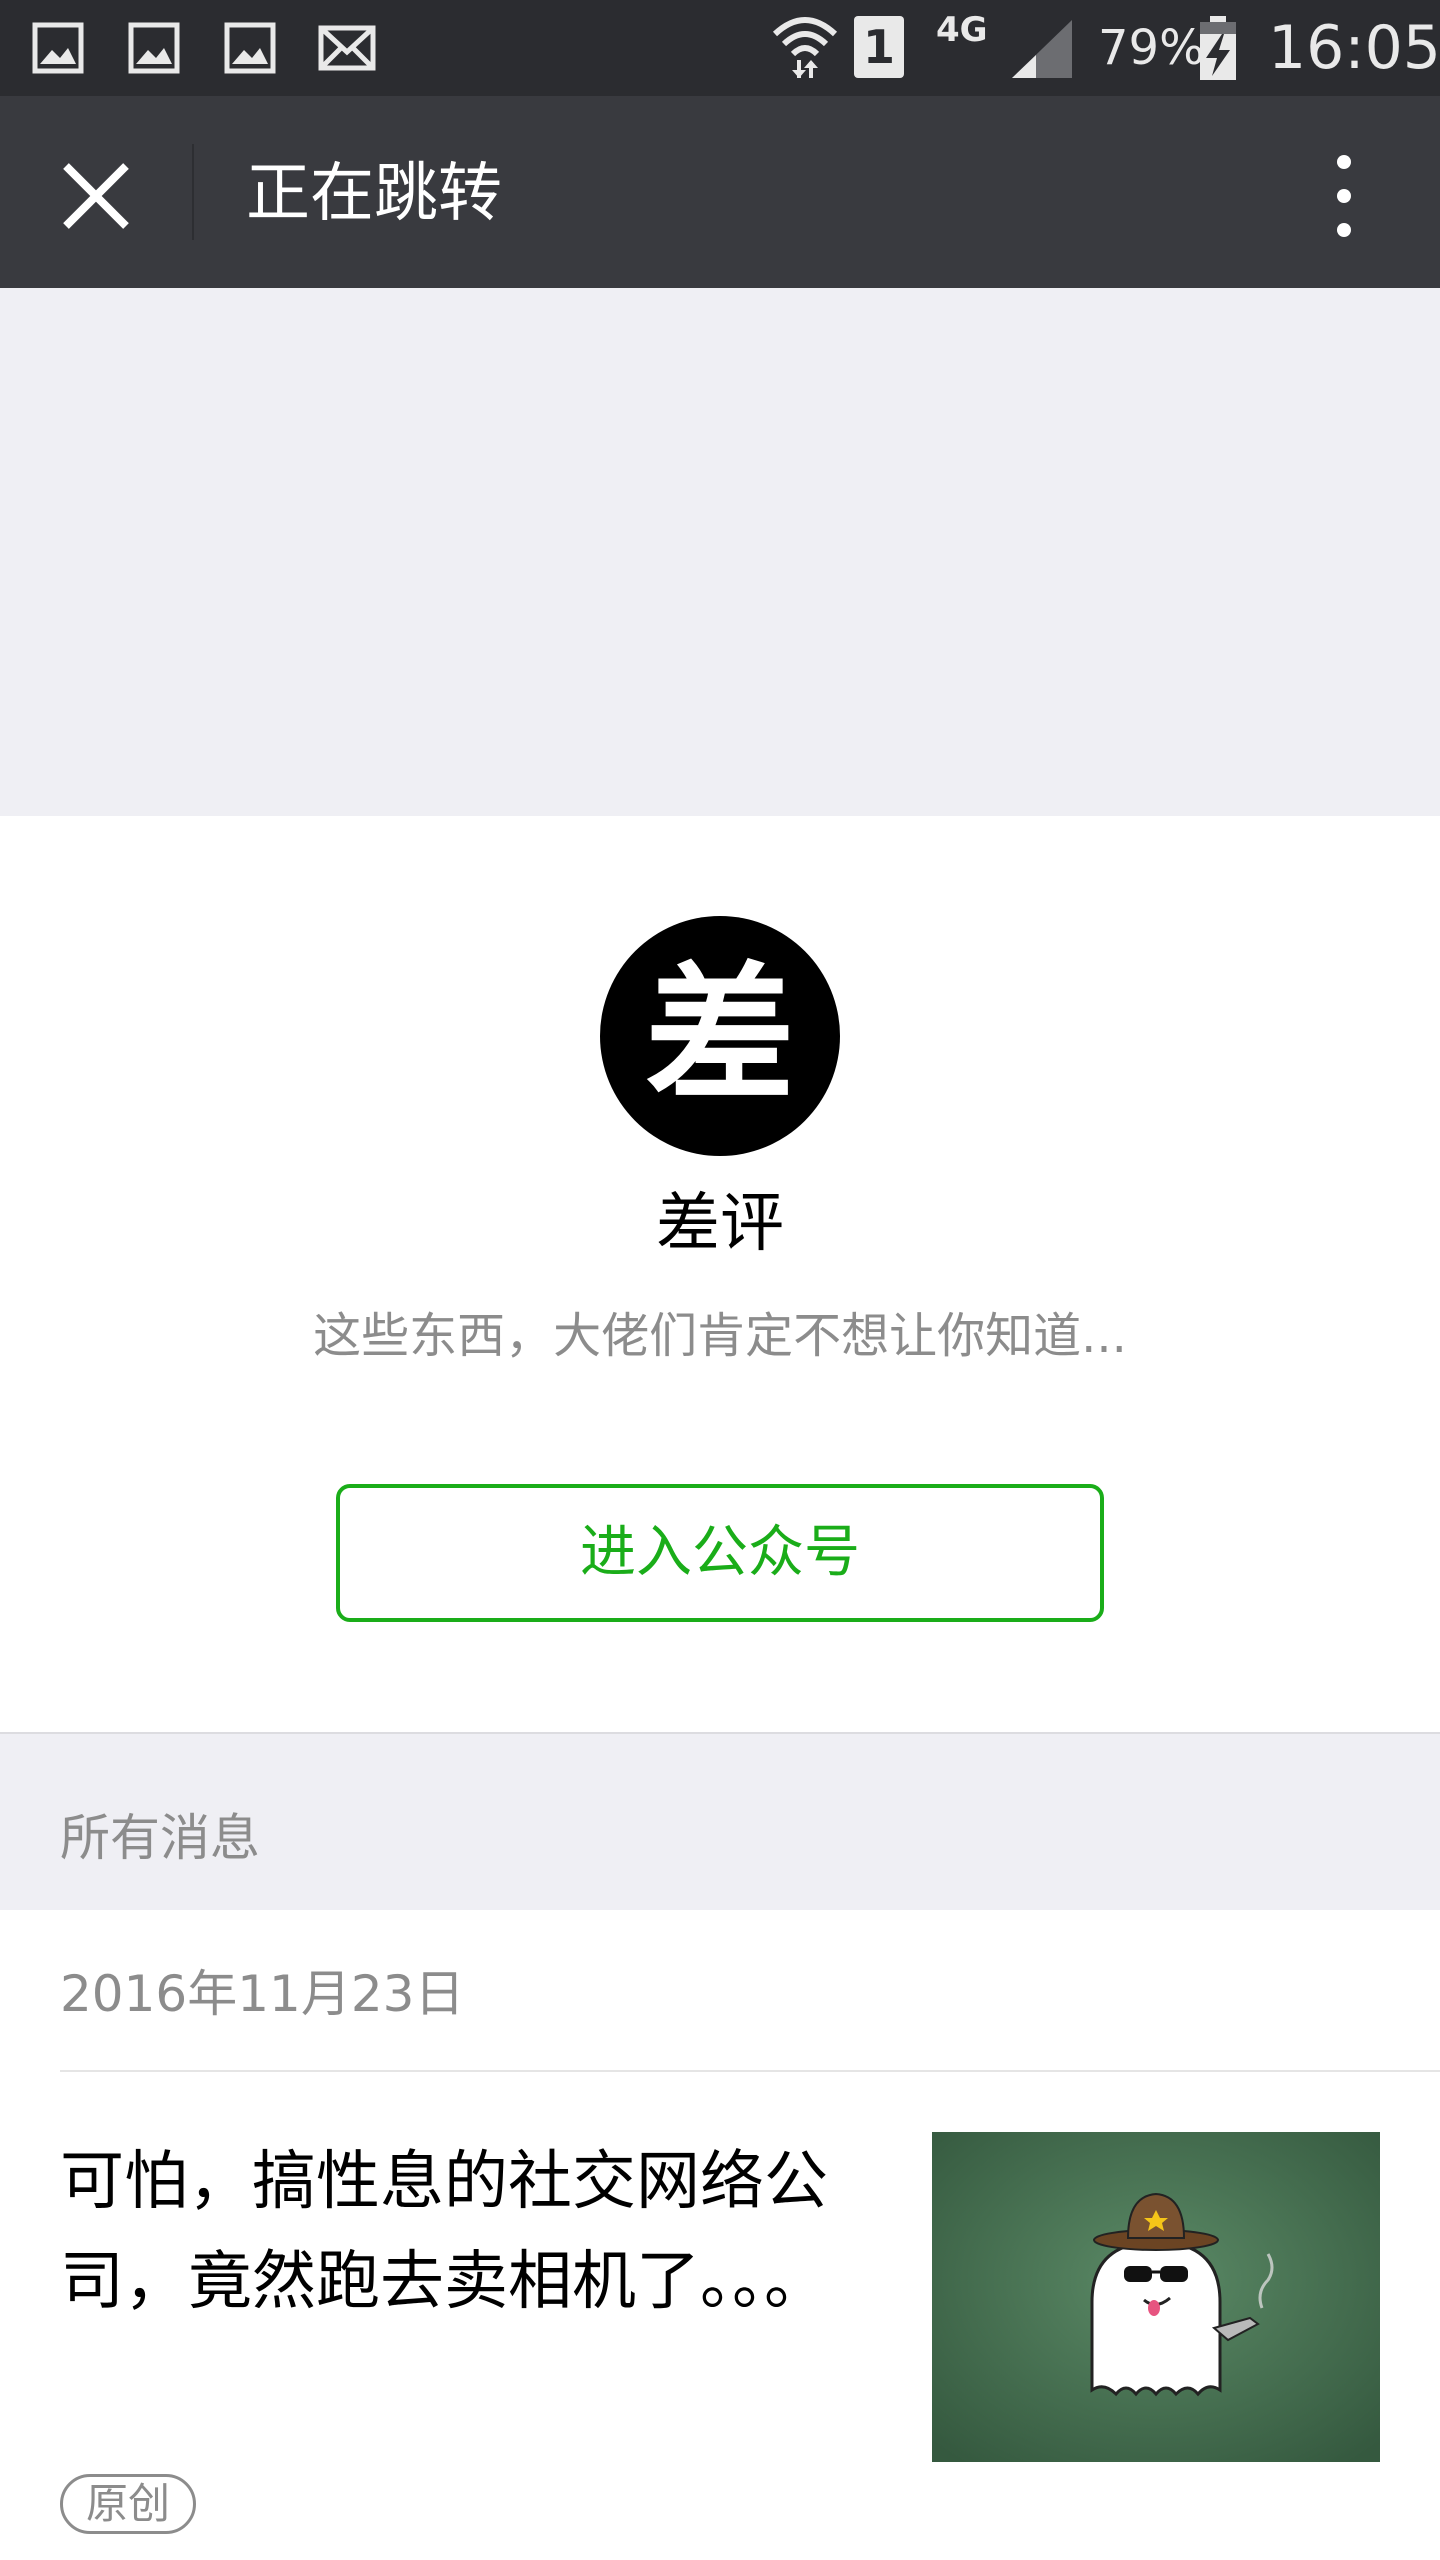 This screenshot has height=2560, width=1440. I want to click on title-bar: 正在跳转, so click(720, 192).